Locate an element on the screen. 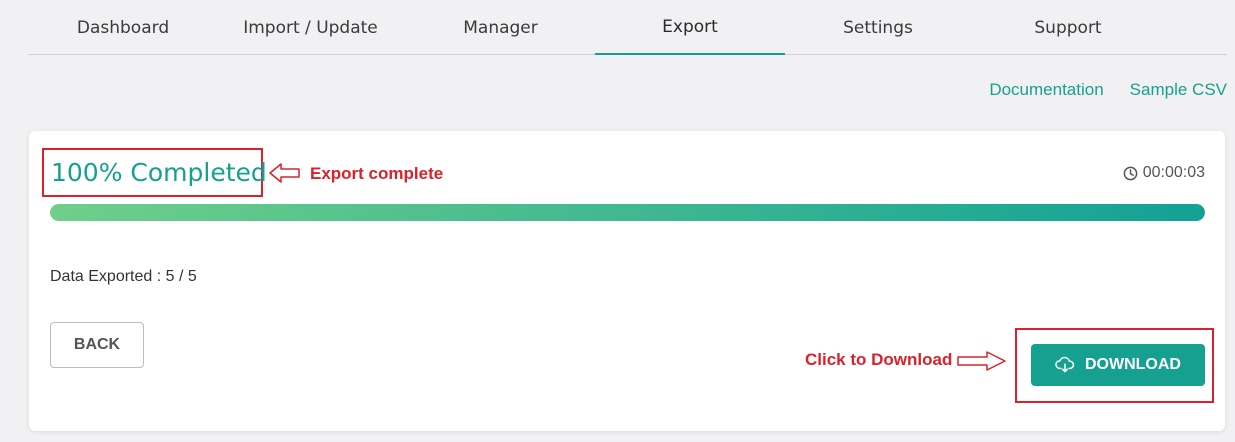  sample-csv-link: Sample CSV is located at coordinates (1178, 90).